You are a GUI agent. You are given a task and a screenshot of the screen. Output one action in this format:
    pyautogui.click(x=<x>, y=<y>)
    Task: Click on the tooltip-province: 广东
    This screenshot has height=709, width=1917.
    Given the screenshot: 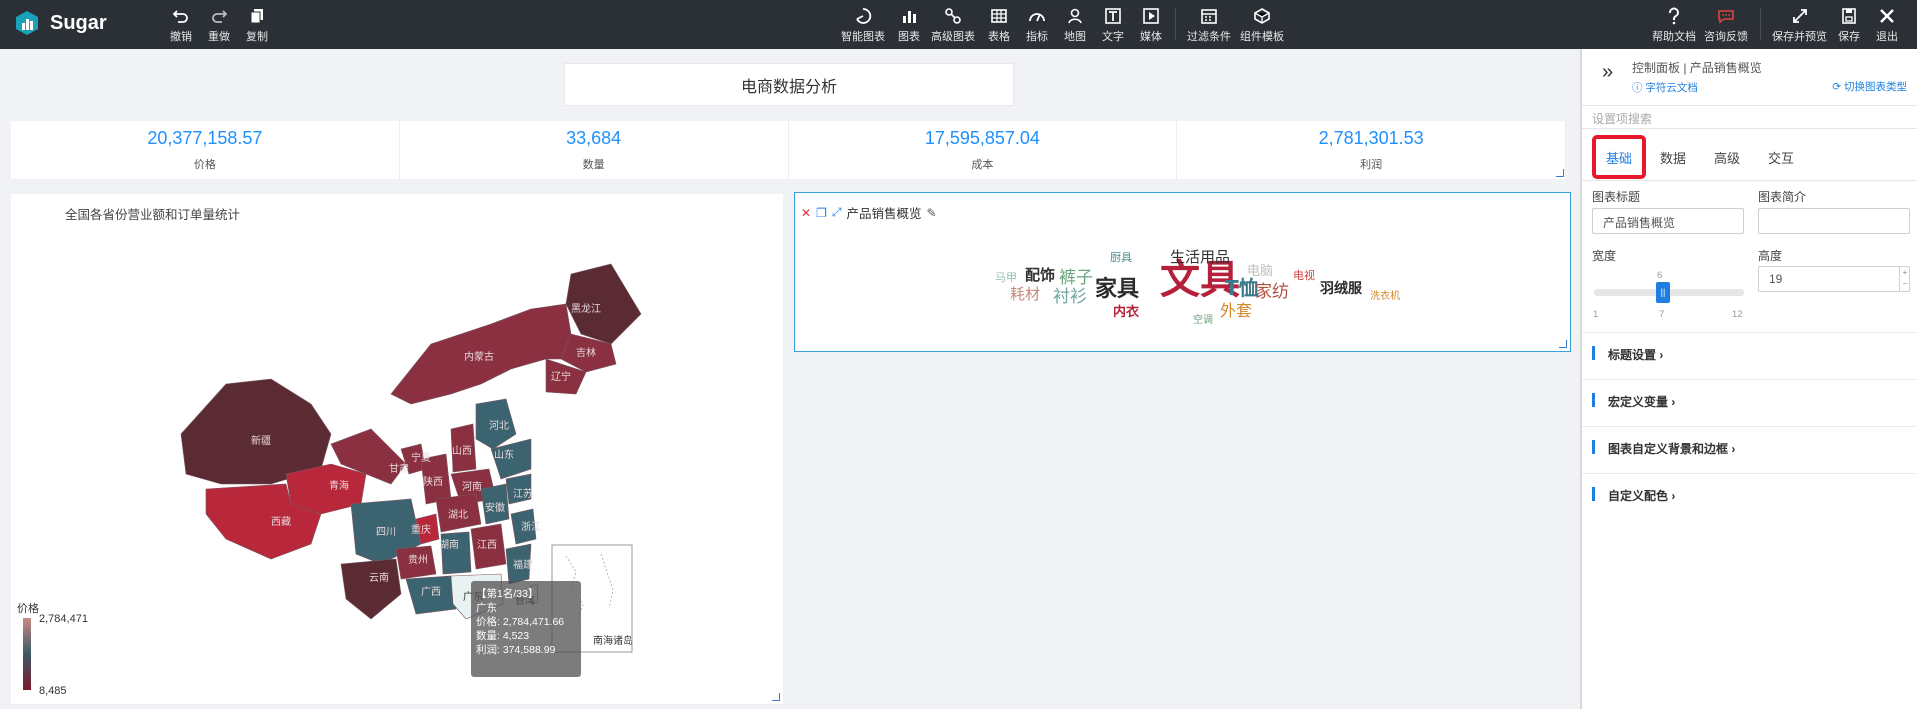 What is the action you would take?
    pyautogui.click(x=486, y=608)
    